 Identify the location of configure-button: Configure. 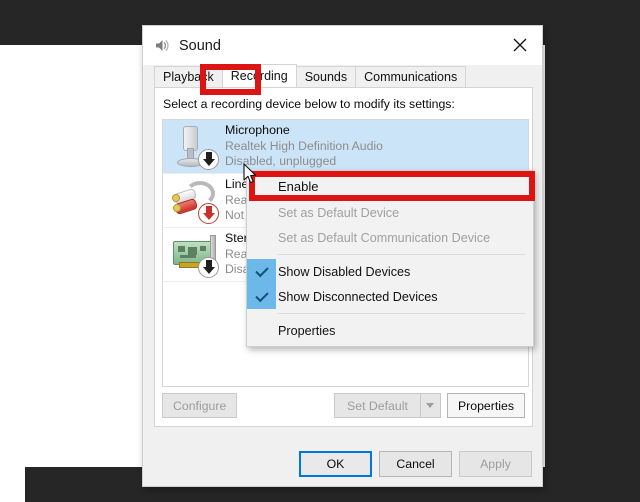
(200, 405).